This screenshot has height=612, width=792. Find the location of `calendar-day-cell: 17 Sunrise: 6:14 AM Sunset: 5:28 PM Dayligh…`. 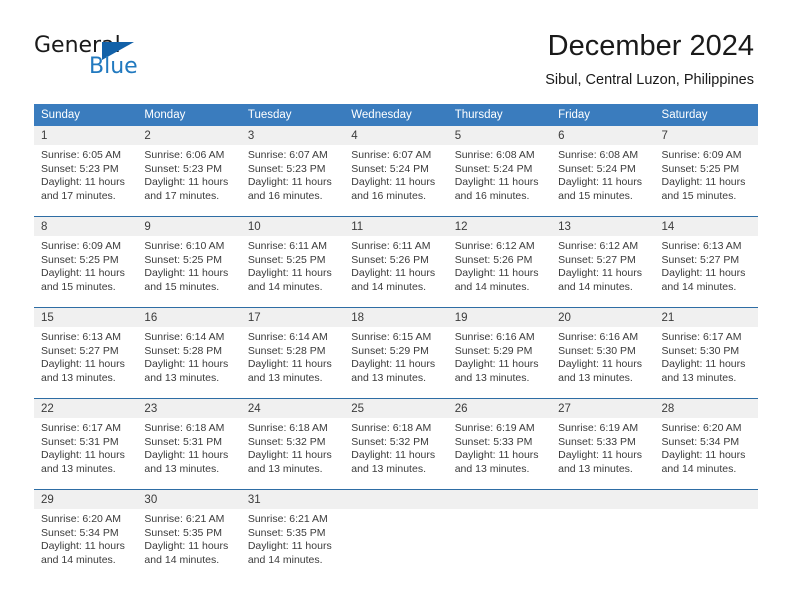

calendar-day-cell: 17 Sunrise: 6:14 AM Sunset: 5:28 PM Dayligh… is located at coordinates (292, 353).